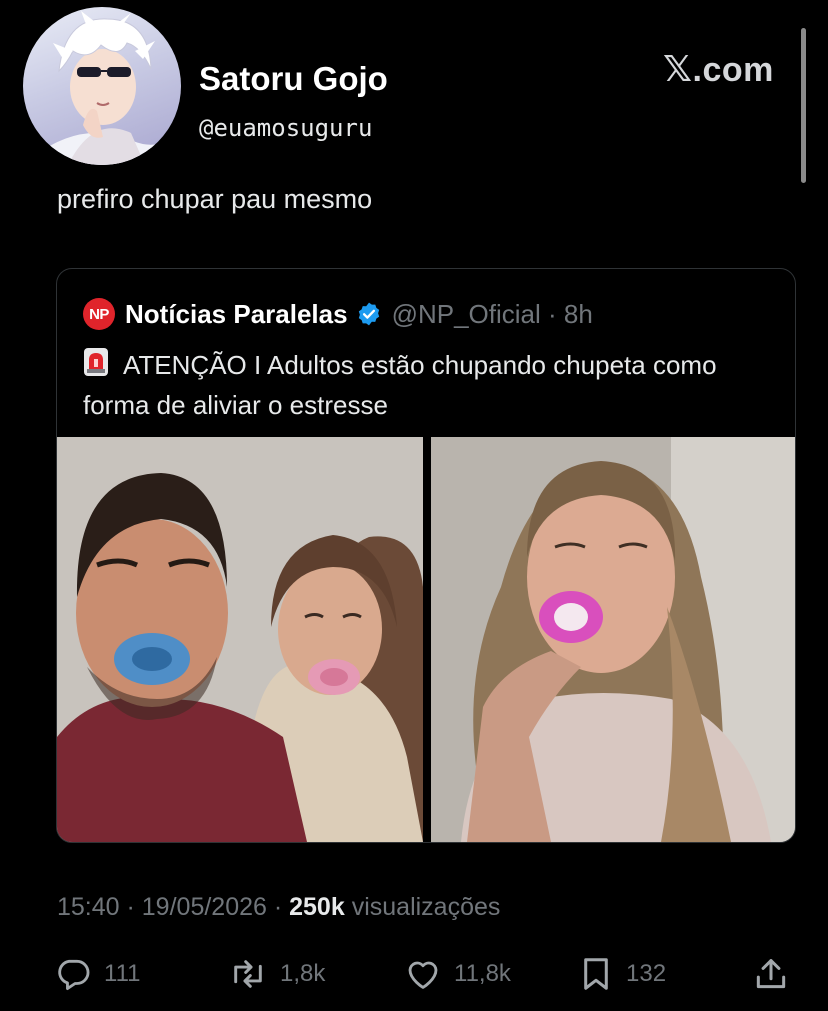 The width and height of the screenshot is (828, 1011). What do you see at coordinates (122, 973) in the screenshot?
I see `reply-count: 111` at bounding box center [122, 973].